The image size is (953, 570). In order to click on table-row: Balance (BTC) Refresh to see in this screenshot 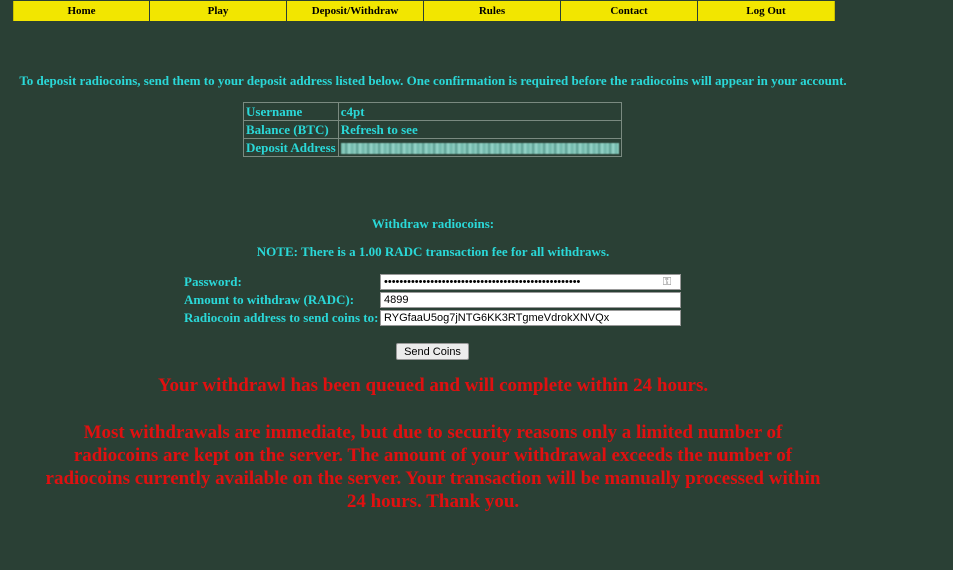, I will do `click(432, 129)`.